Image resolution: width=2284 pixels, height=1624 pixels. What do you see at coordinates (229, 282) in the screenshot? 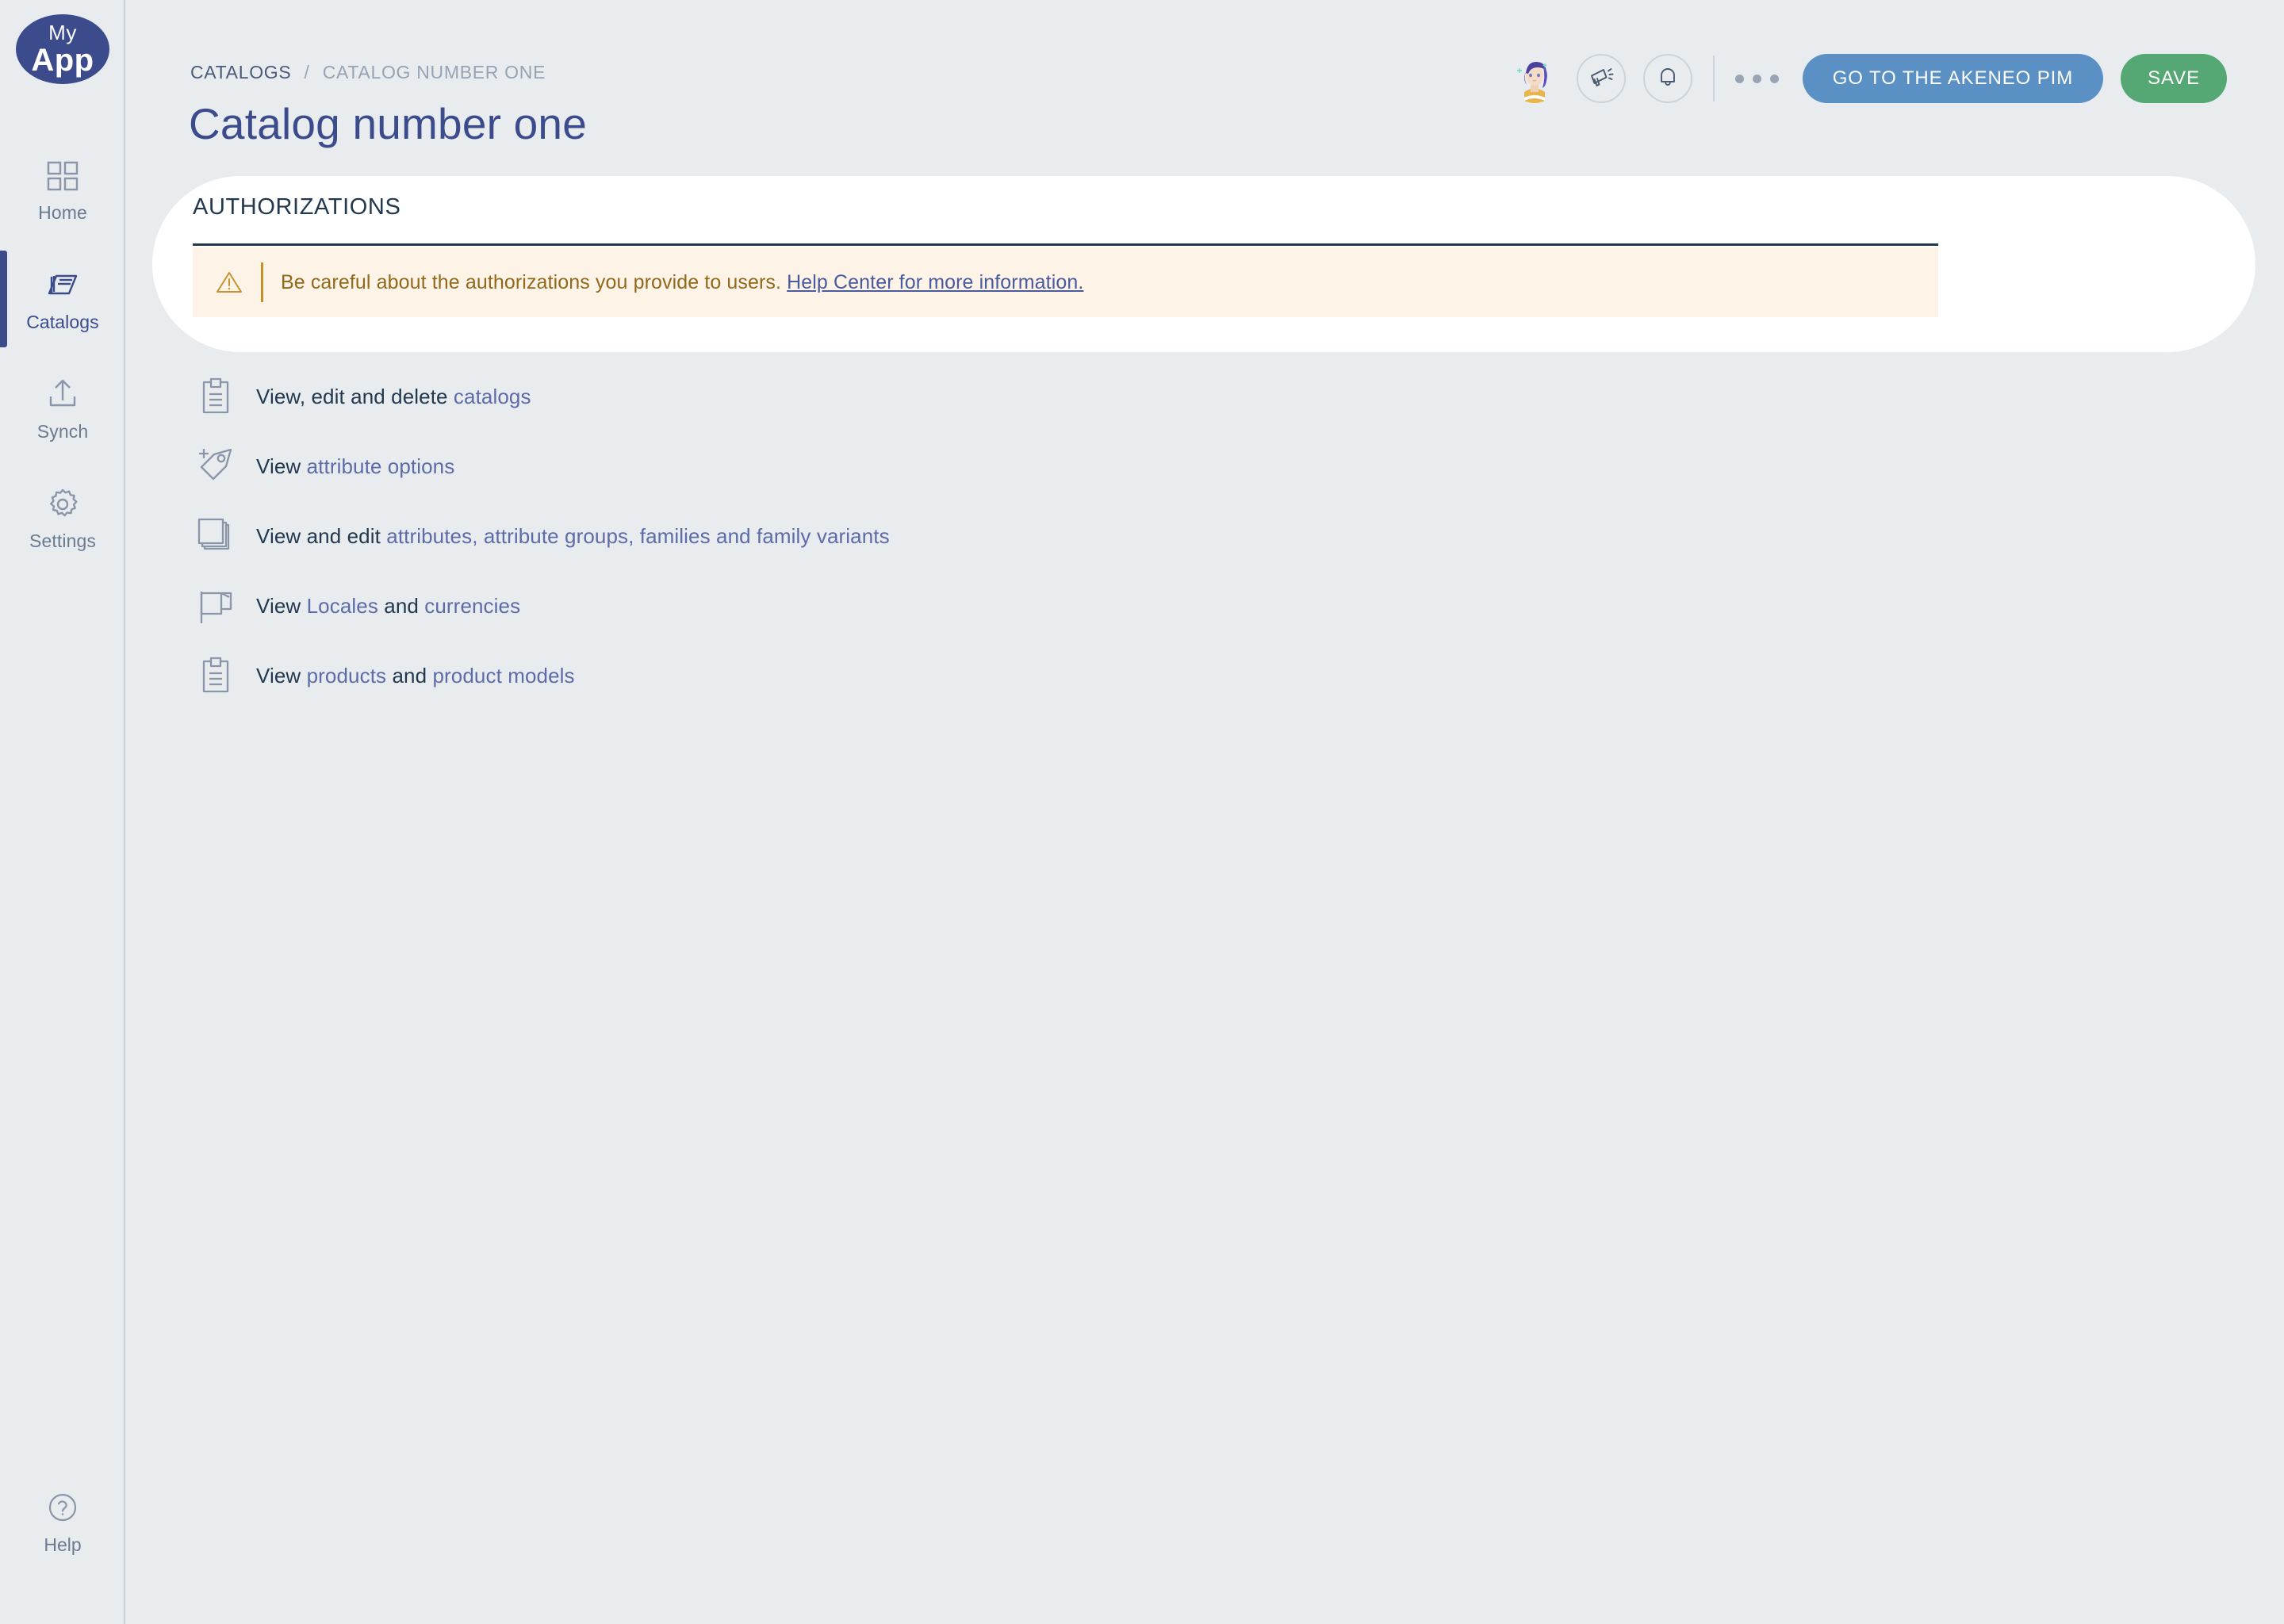
I see `warning-triangle-icon` at bounding box center [229, 282].